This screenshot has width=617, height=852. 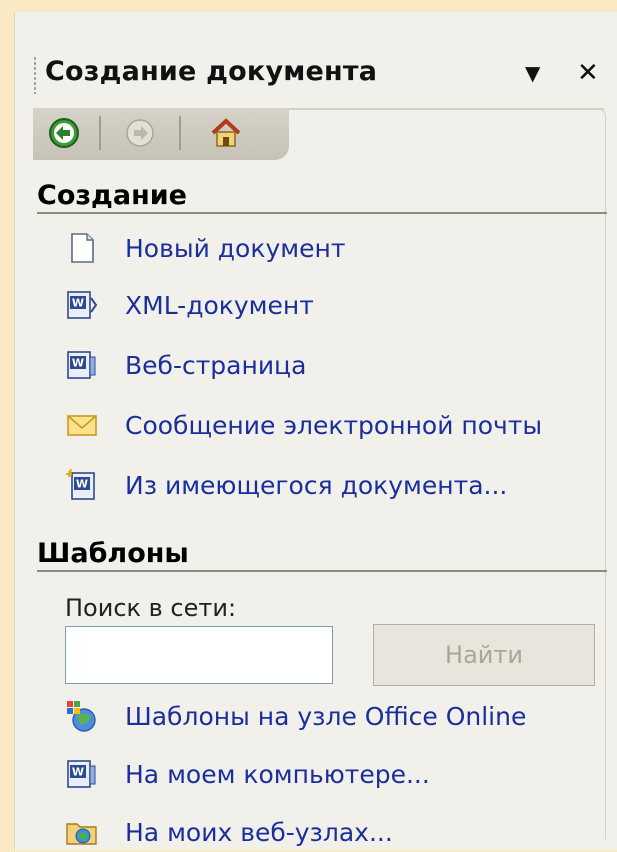 I want to click on find-button: Найти, so click(x=484, y=655).